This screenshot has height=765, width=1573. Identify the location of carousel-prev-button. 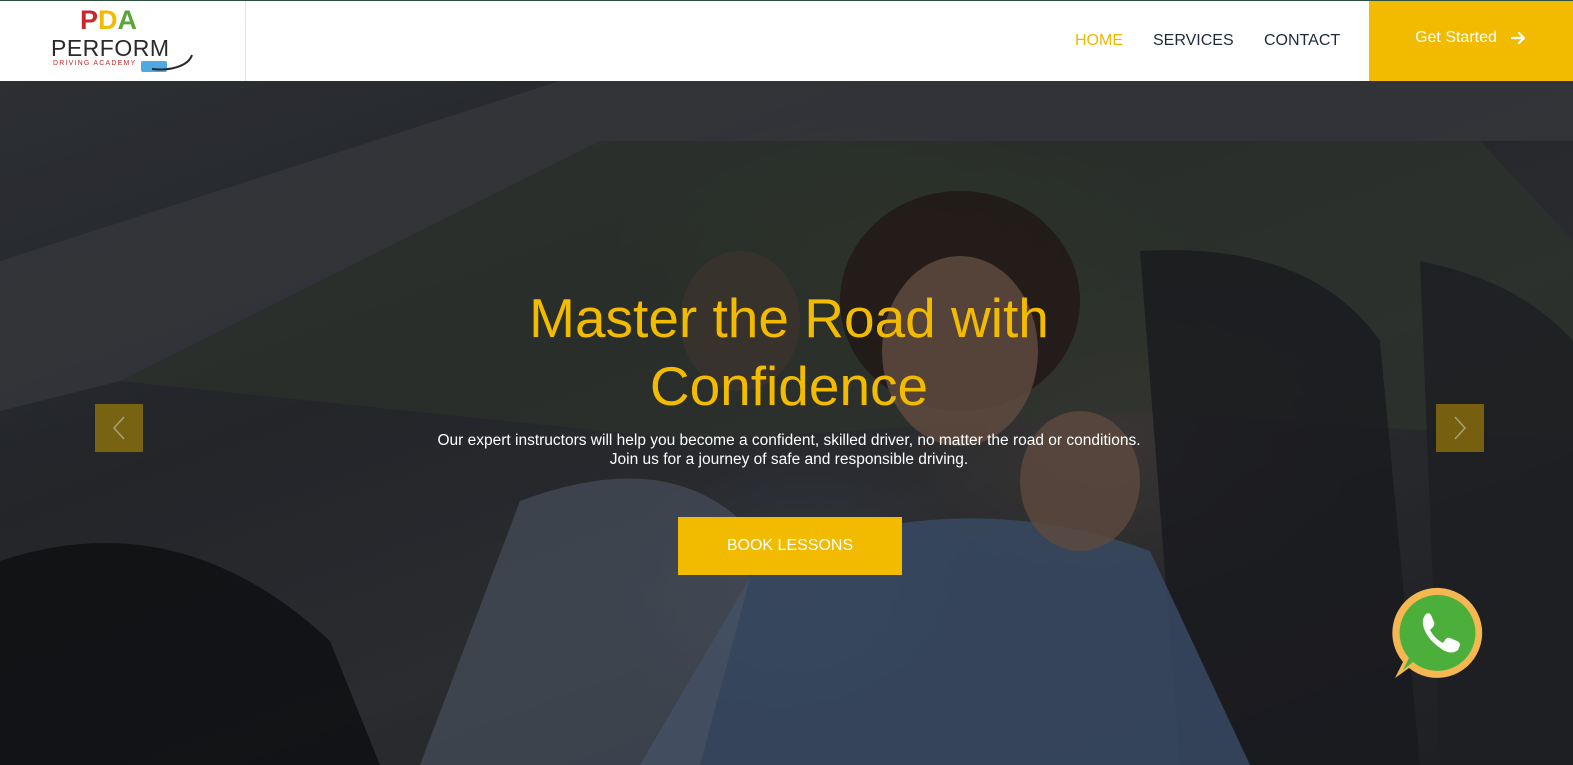
(119, 428).